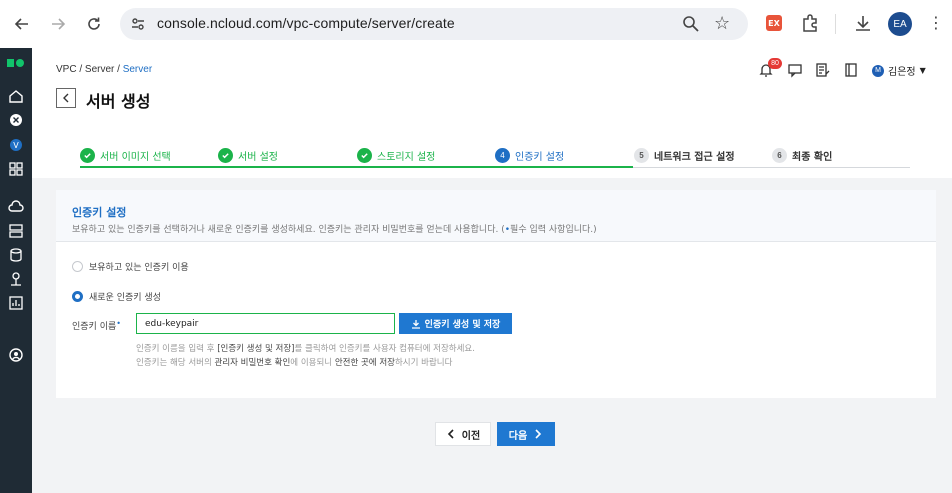 The image size is (952, 493). Describe the element at coordinates (99, 212) in the screenshot. I see `panel-title: 인증키 설정` at that location.